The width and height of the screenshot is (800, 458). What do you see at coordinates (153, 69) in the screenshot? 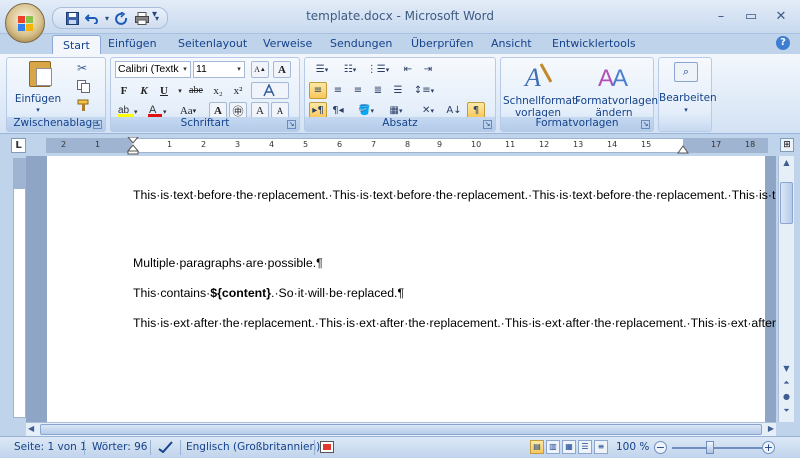
I see `font-name-combo: Calibri (Textk ▾` at bounding box center [153, 69].